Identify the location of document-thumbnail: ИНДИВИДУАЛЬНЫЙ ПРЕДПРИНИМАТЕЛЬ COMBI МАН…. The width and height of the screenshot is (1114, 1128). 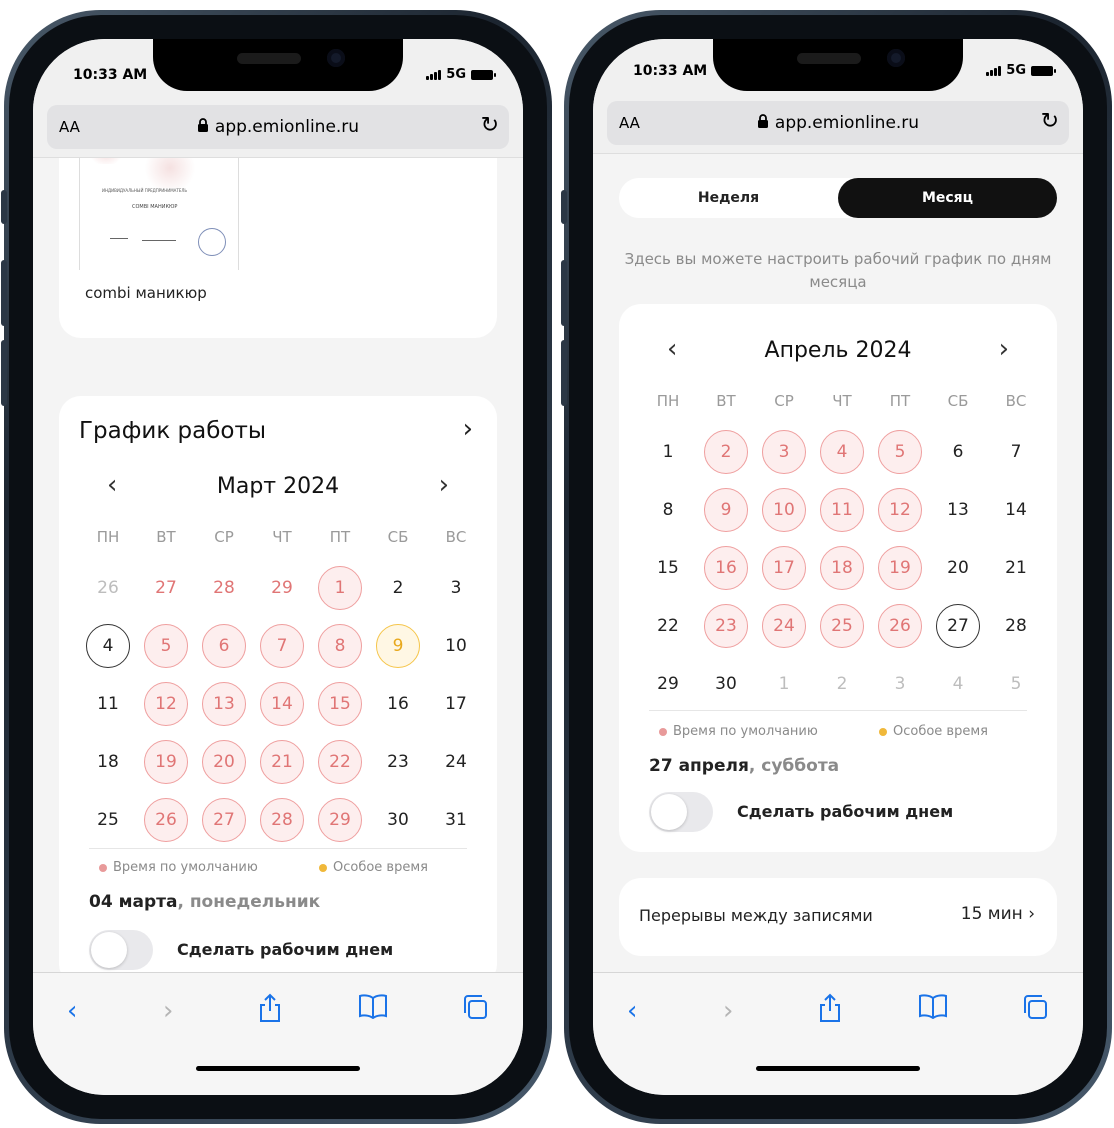
(159, 214).